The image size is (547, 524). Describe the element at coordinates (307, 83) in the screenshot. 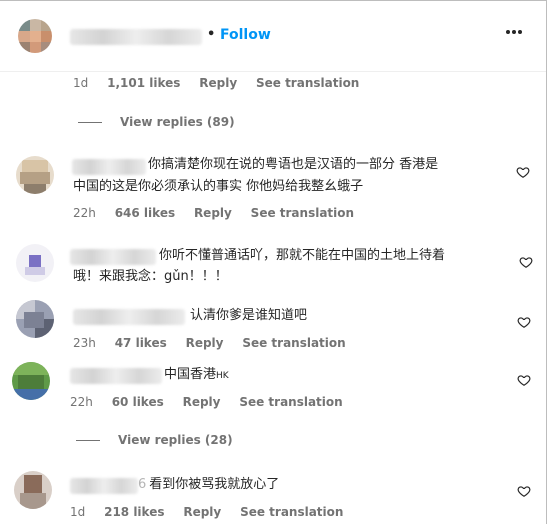

I see `post-see-translation: See translation` at that location.